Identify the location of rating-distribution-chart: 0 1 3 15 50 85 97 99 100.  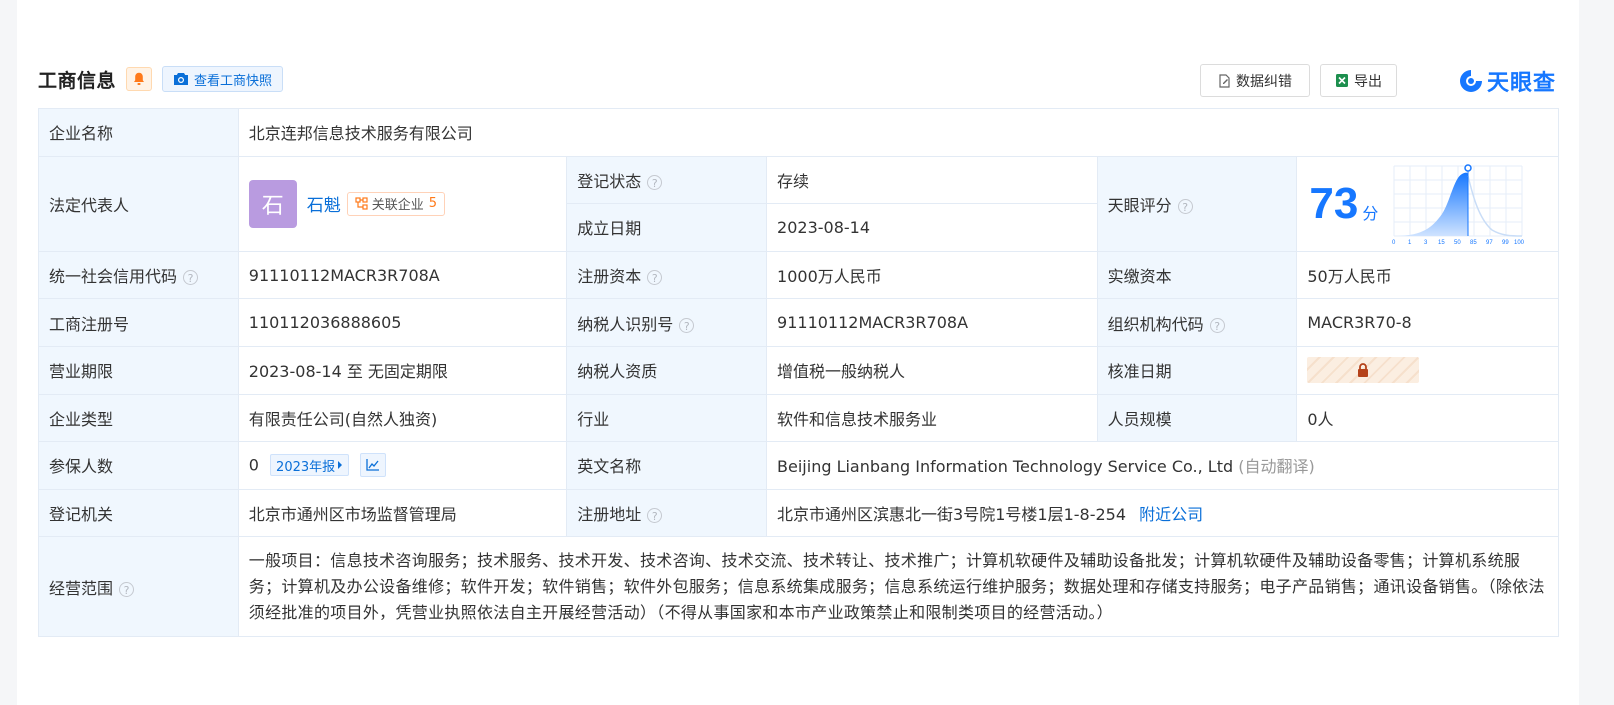
(1458, 204).